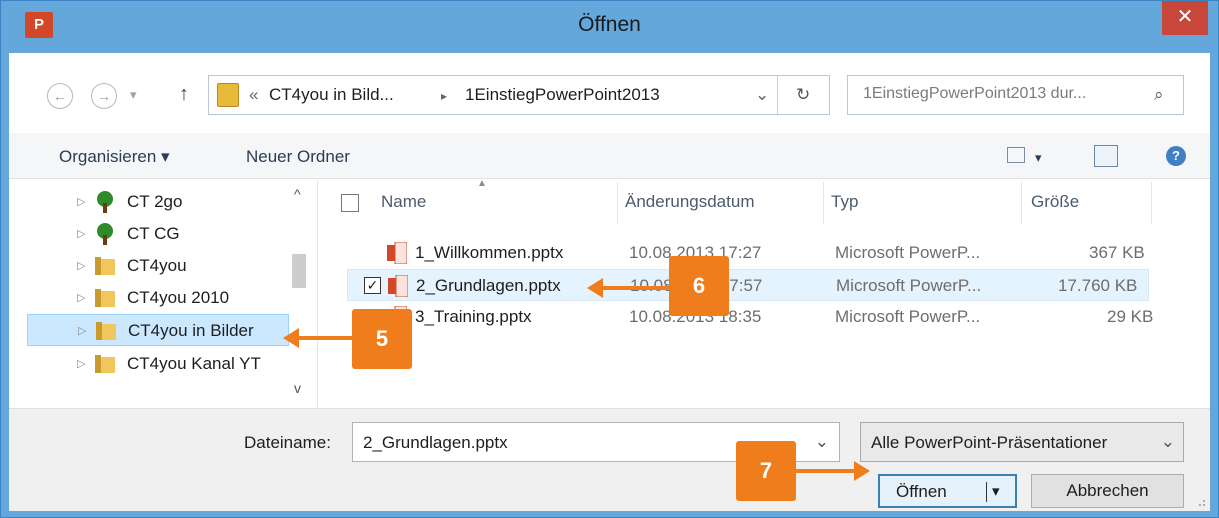 Image resolution: width=1219 pixels, height=518 pixels. What do you see at coordinates (299, 271) in the screenshot?
I see `scroll-thumb` at bounding box center [299, 271].